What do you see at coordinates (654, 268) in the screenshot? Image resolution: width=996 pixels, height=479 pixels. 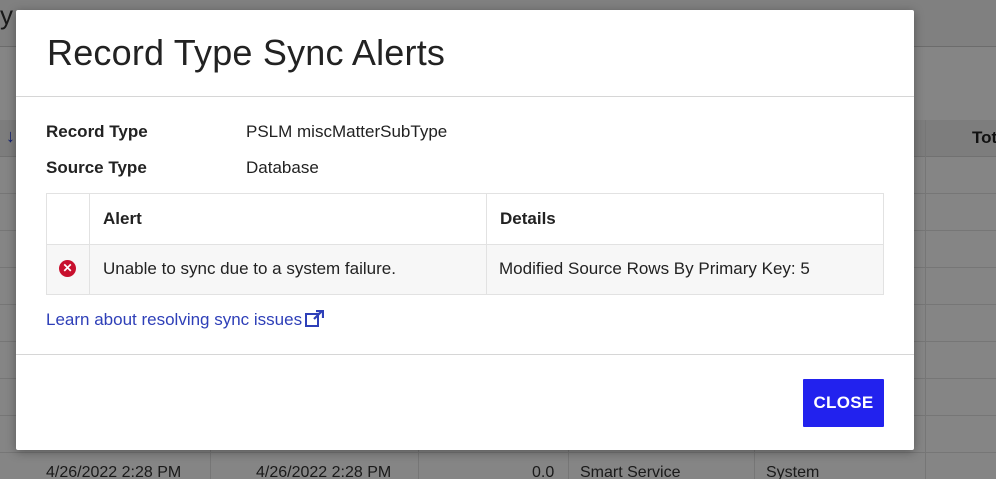 I see `alert-details: Modified Source Rows By Primary Key: 5` at bounding box center [654, 268].